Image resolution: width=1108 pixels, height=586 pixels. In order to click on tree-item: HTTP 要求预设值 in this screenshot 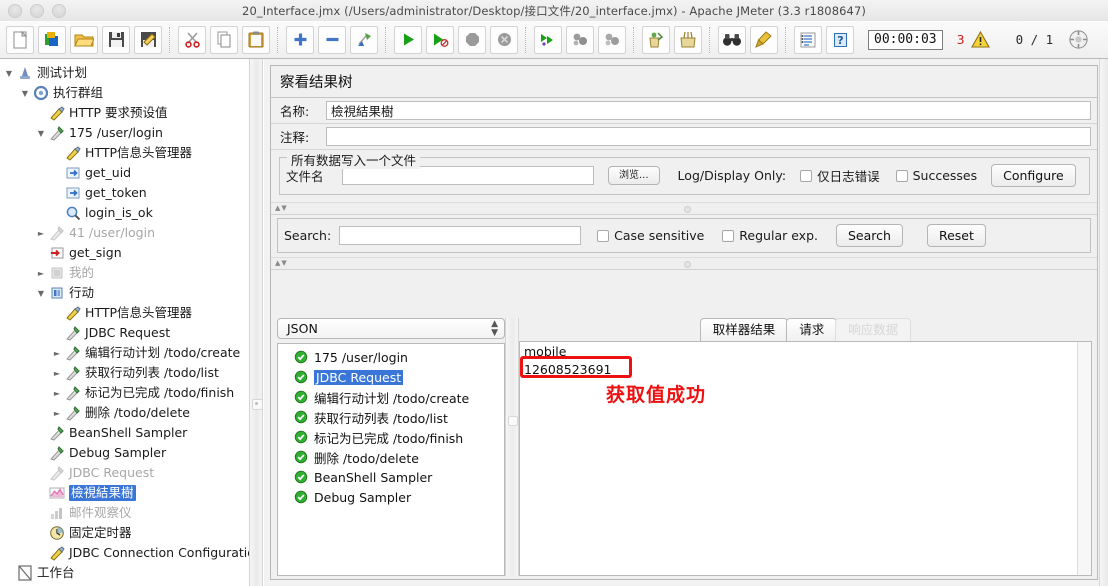, I will do `click(124, 113)`.